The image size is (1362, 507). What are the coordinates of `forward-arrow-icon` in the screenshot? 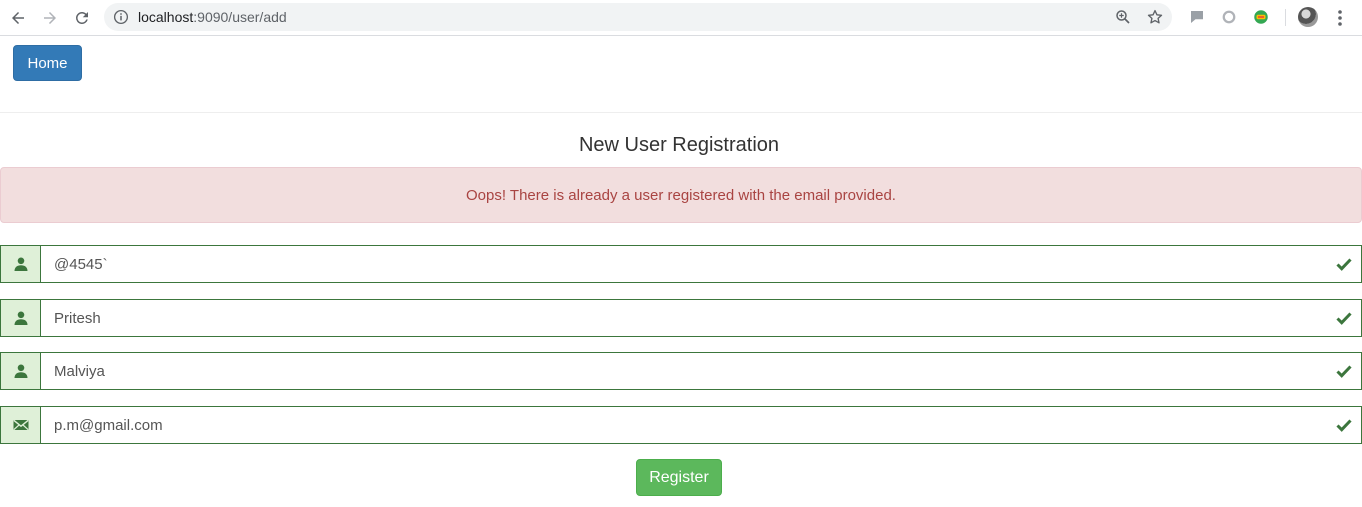 It's located at (50, 18).